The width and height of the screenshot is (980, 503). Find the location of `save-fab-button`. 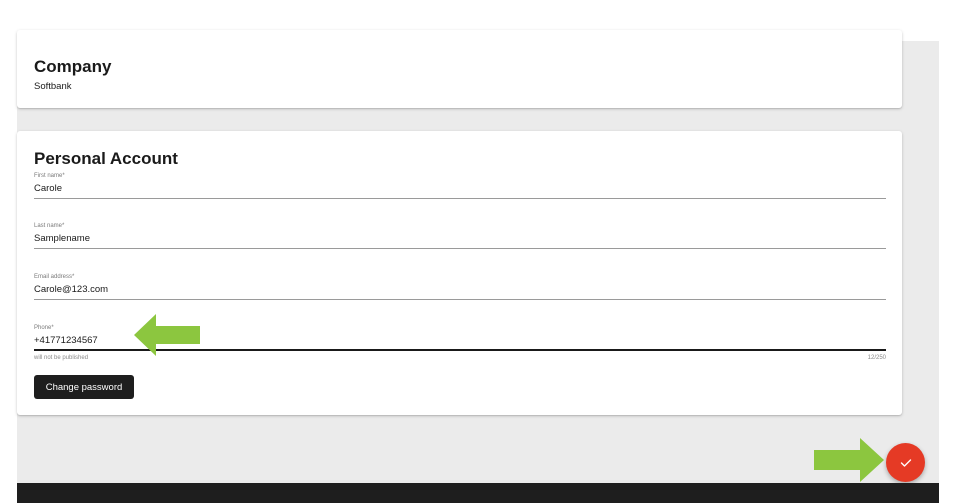

save-fab-button is located at coordinates (905, 462).